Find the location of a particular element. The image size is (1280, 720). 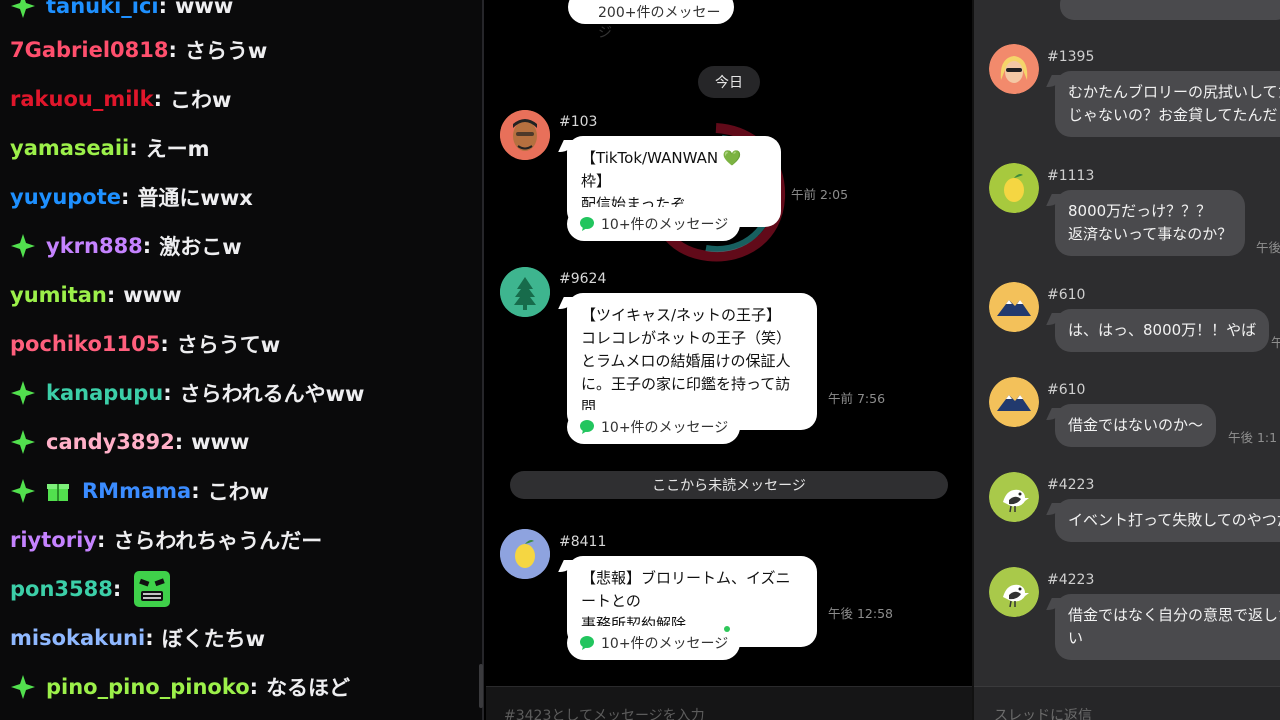

reply-line: い is located at coordinates (1076, 638).